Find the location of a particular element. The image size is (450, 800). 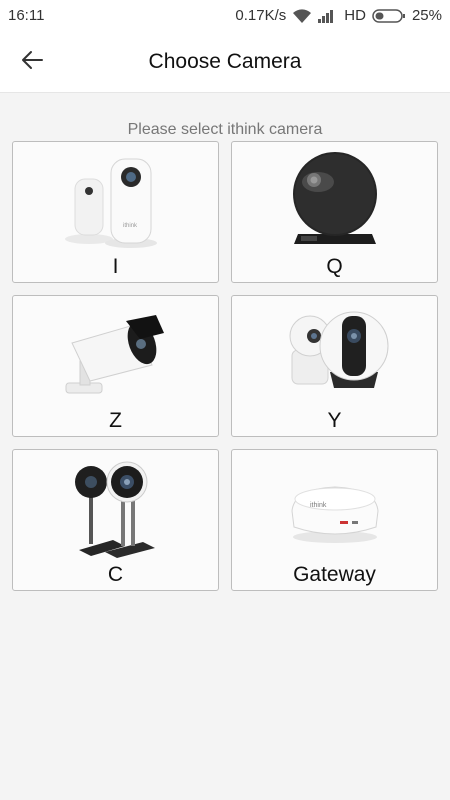

camera-label: C is located at coordinates (115, 574).